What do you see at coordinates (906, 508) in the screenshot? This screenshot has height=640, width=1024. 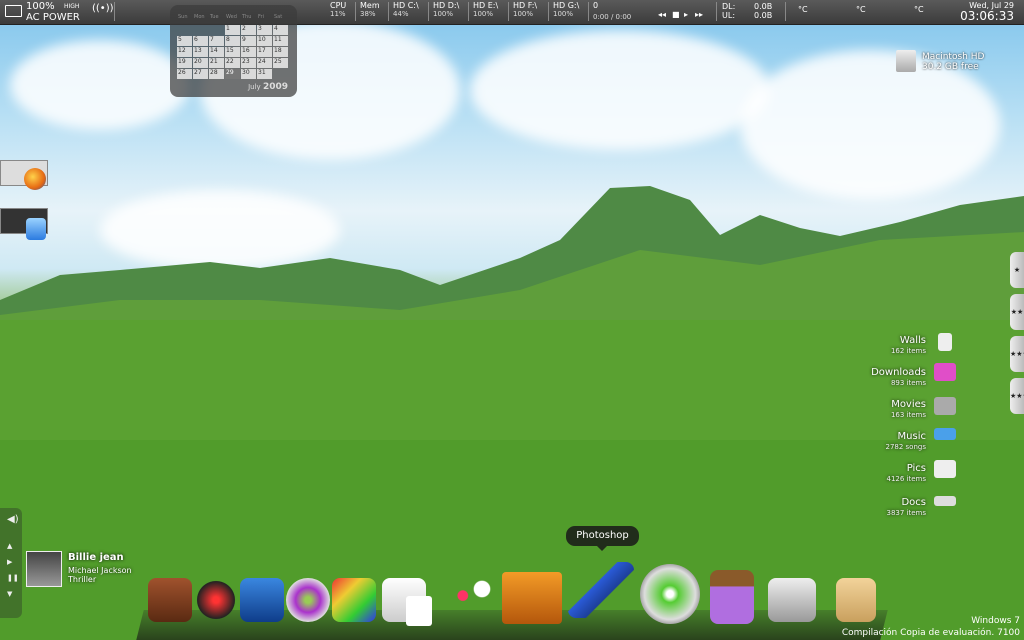 I see `stack-docs: Docs 3837 items` at bounding box center [906, 508].